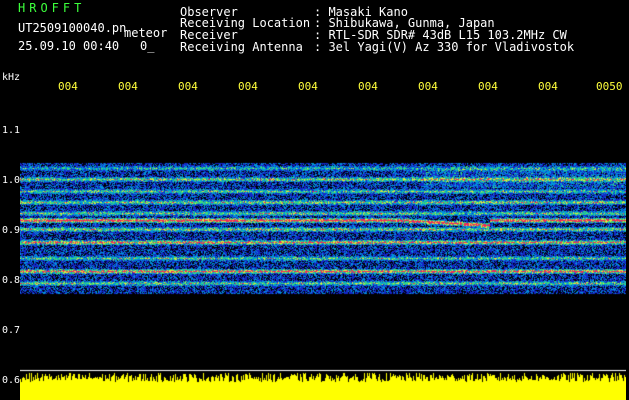  I want to click on file-name: UT2509100040.pn, so click(72, 28).